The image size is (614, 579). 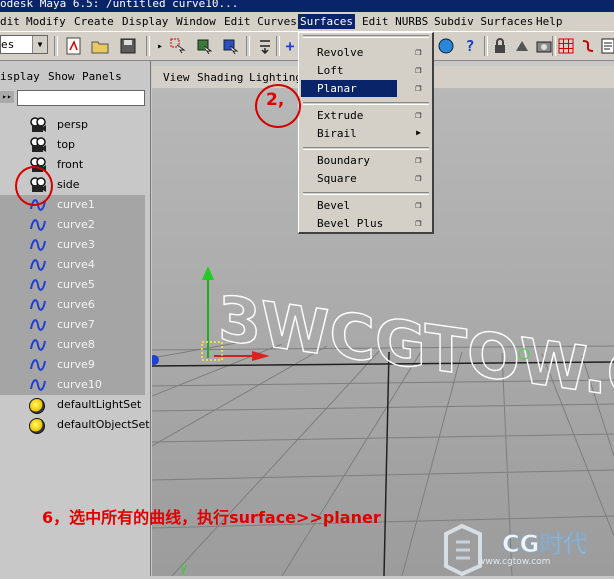 What do you see at coordinates (349, 88) in the screenshot?
I see `menu-item-planar: Planar` at bounding box center [349, 88].